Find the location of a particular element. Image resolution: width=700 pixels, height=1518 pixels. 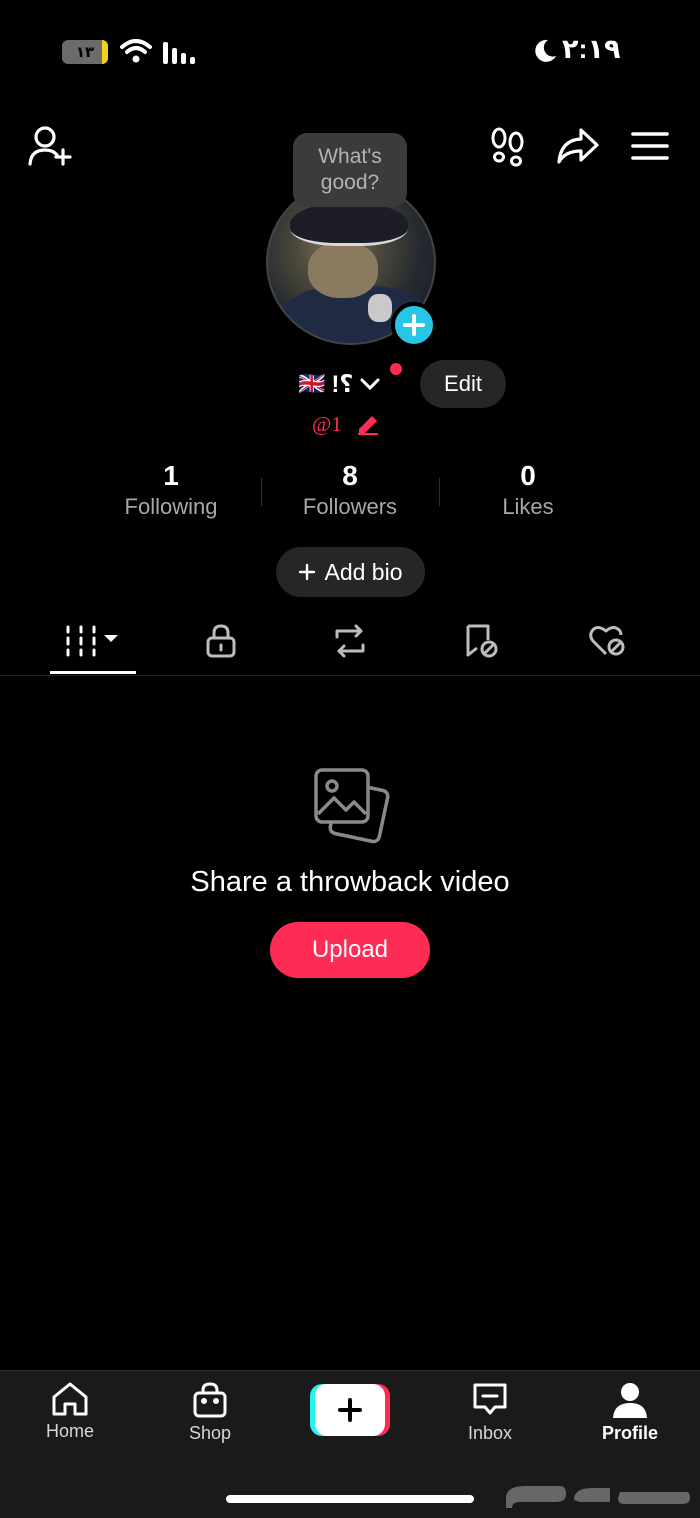

add-avatar-button is located at coordinates (414, 325).